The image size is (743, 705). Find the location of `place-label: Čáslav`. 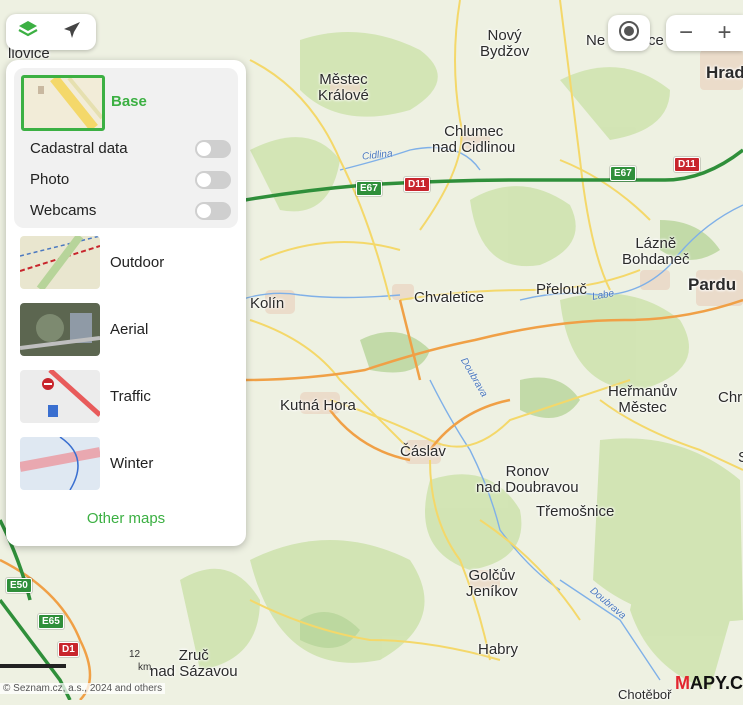

place-label: Čáslav is located at coordinates (423, 452).